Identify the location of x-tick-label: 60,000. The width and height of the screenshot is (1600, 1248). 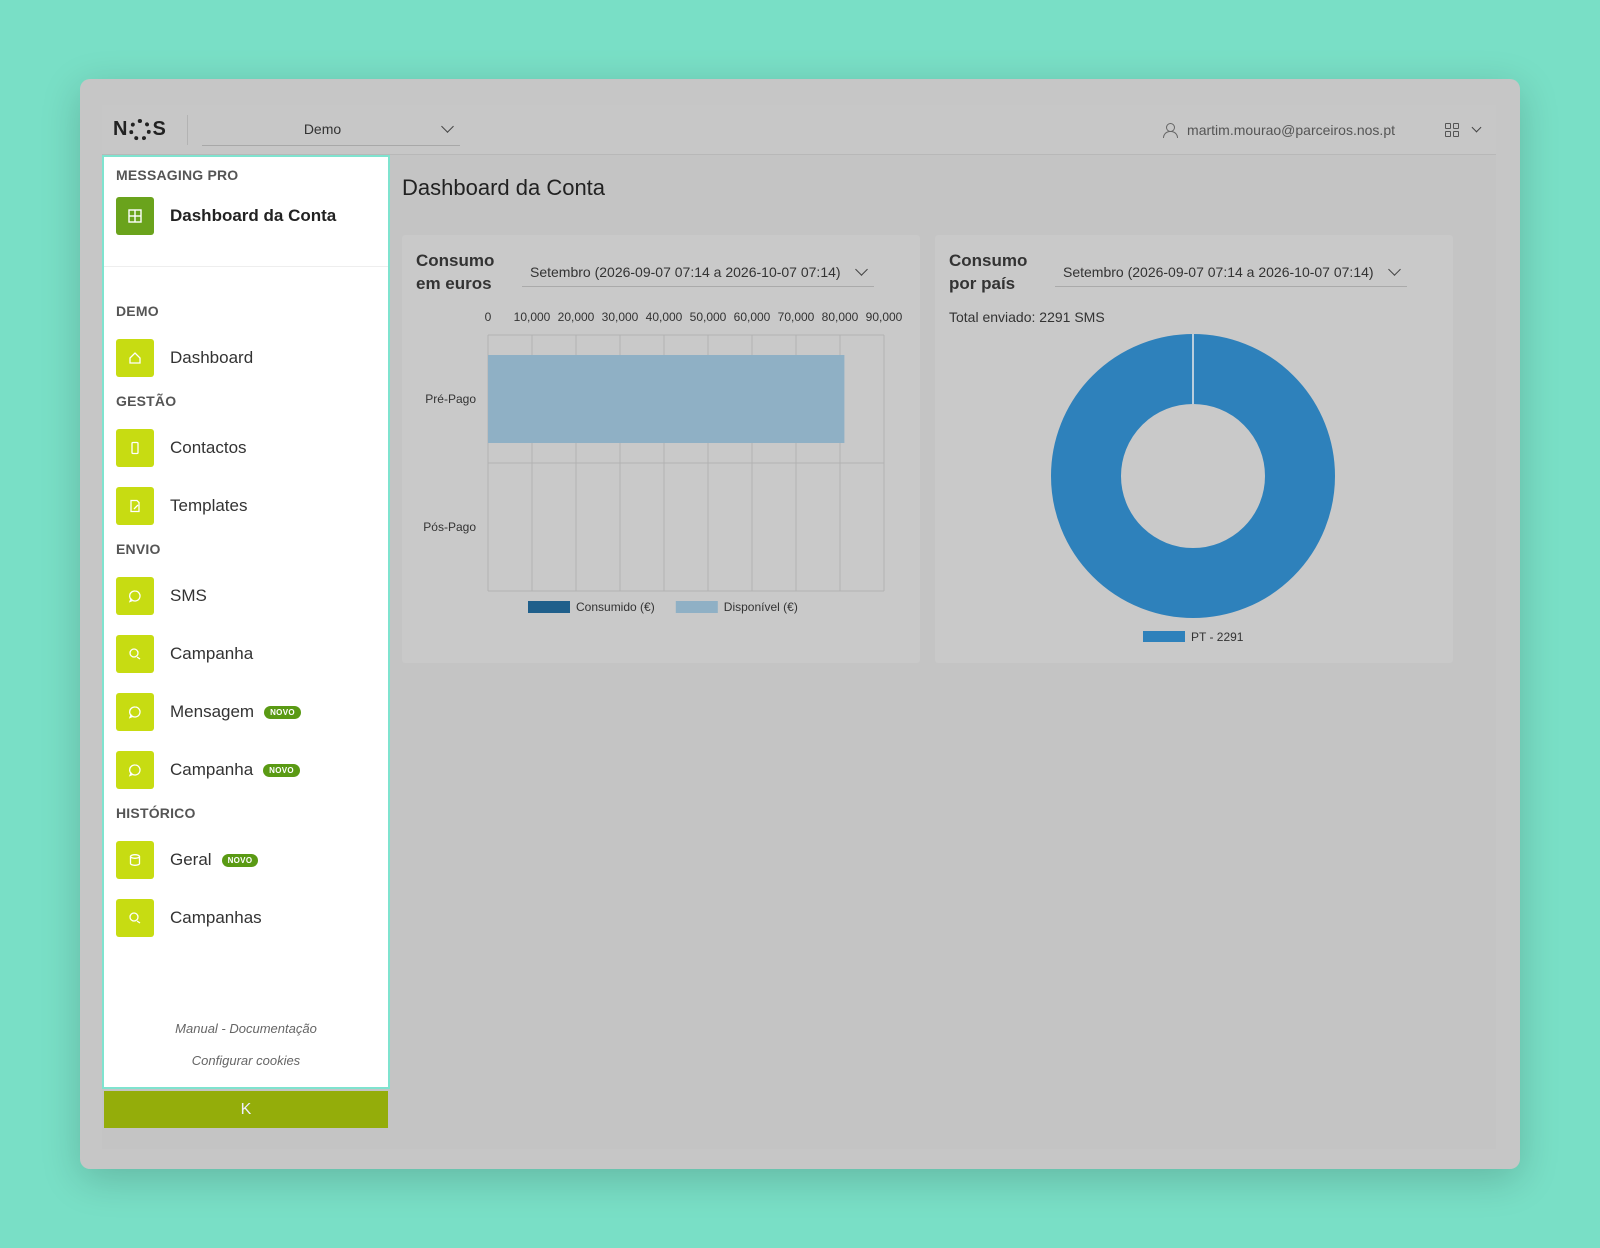
(752, 317).